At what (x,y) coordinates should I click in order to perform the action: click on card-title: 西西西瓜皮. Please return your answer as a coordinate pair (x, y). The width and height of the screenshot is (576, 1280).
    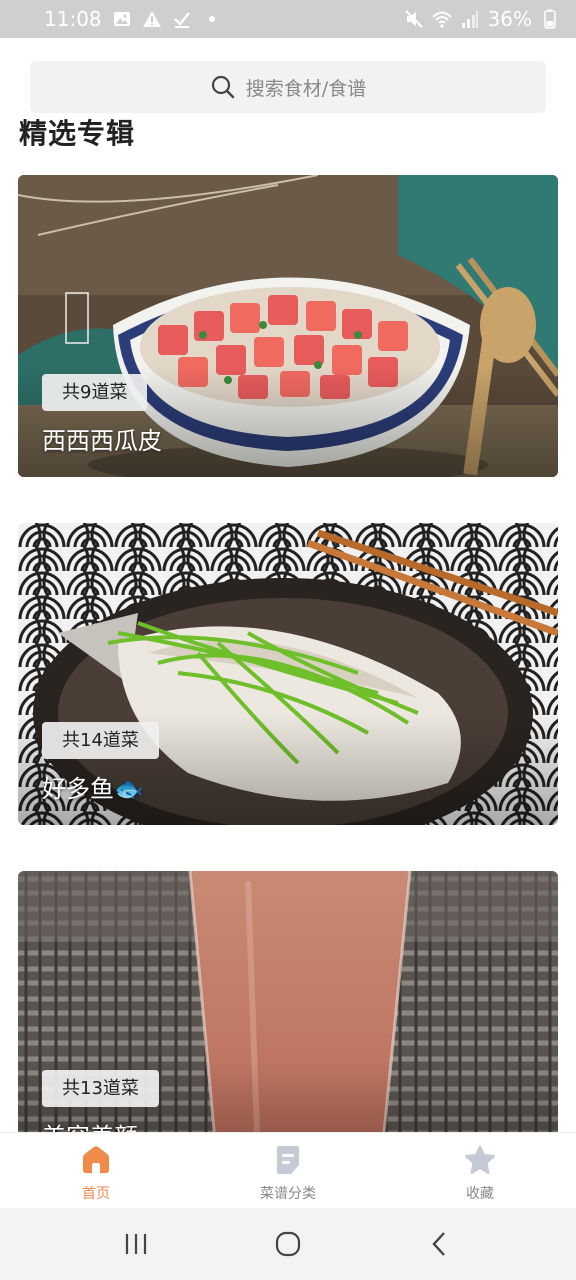
    Looking at the image, I should click on (102, 441).